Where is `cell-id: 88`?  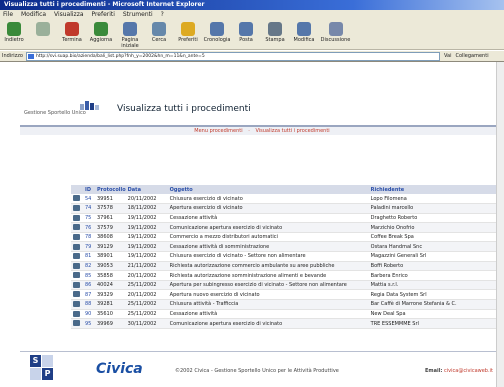 cell-id: 88 is located at coordinates (89, 304).